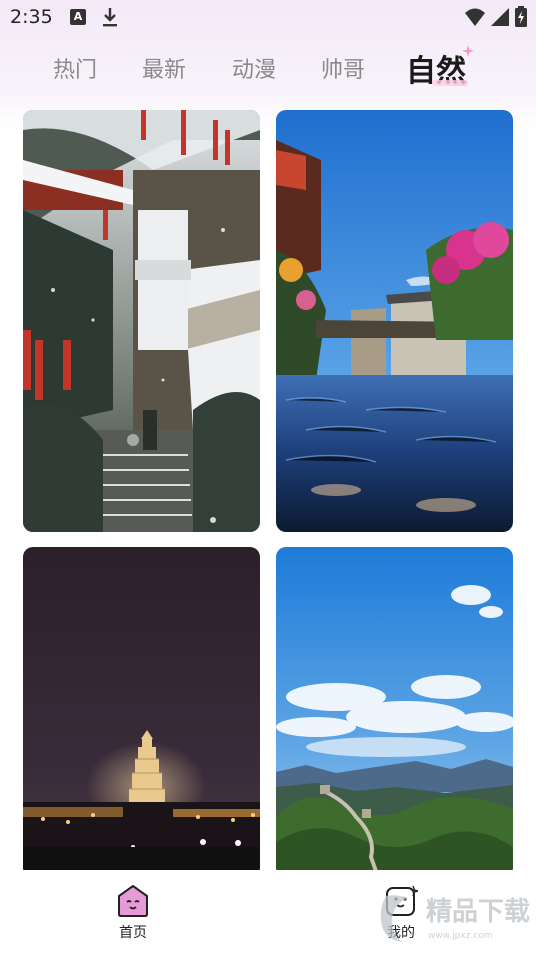  Describe the element at coordinates (343, 68) in the screenshot. I see `tab-handsome: 帅哥` at that location.